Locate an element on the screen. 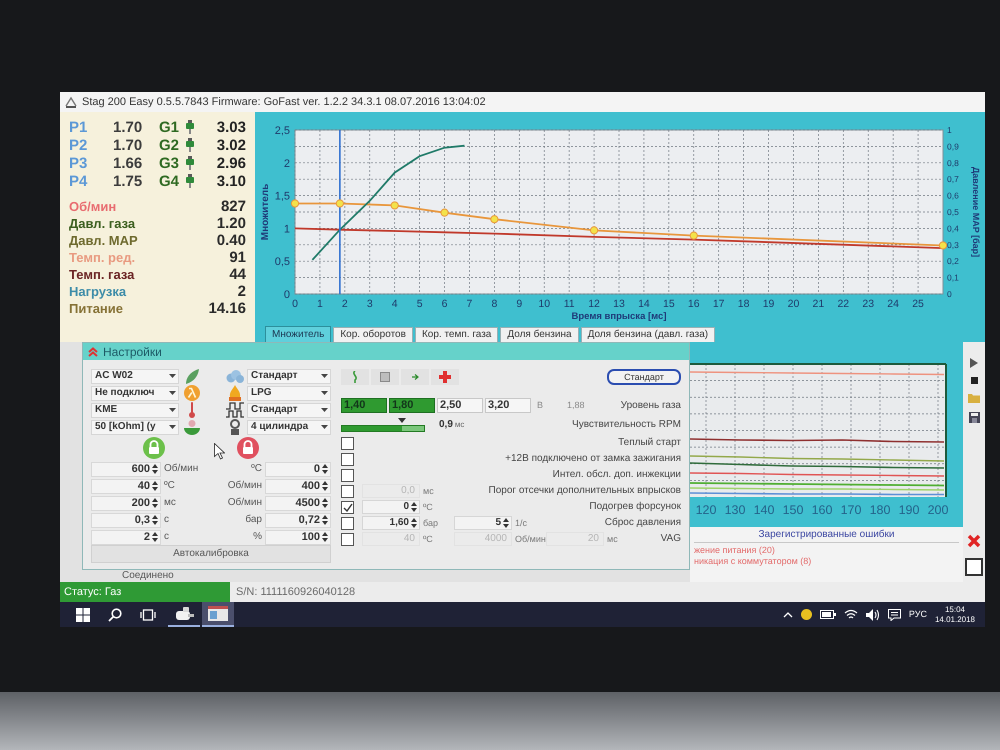 Image resolution: width=1000 pixels, height=750 pixels. caret-down-icon is located at coordinates (172, 410).